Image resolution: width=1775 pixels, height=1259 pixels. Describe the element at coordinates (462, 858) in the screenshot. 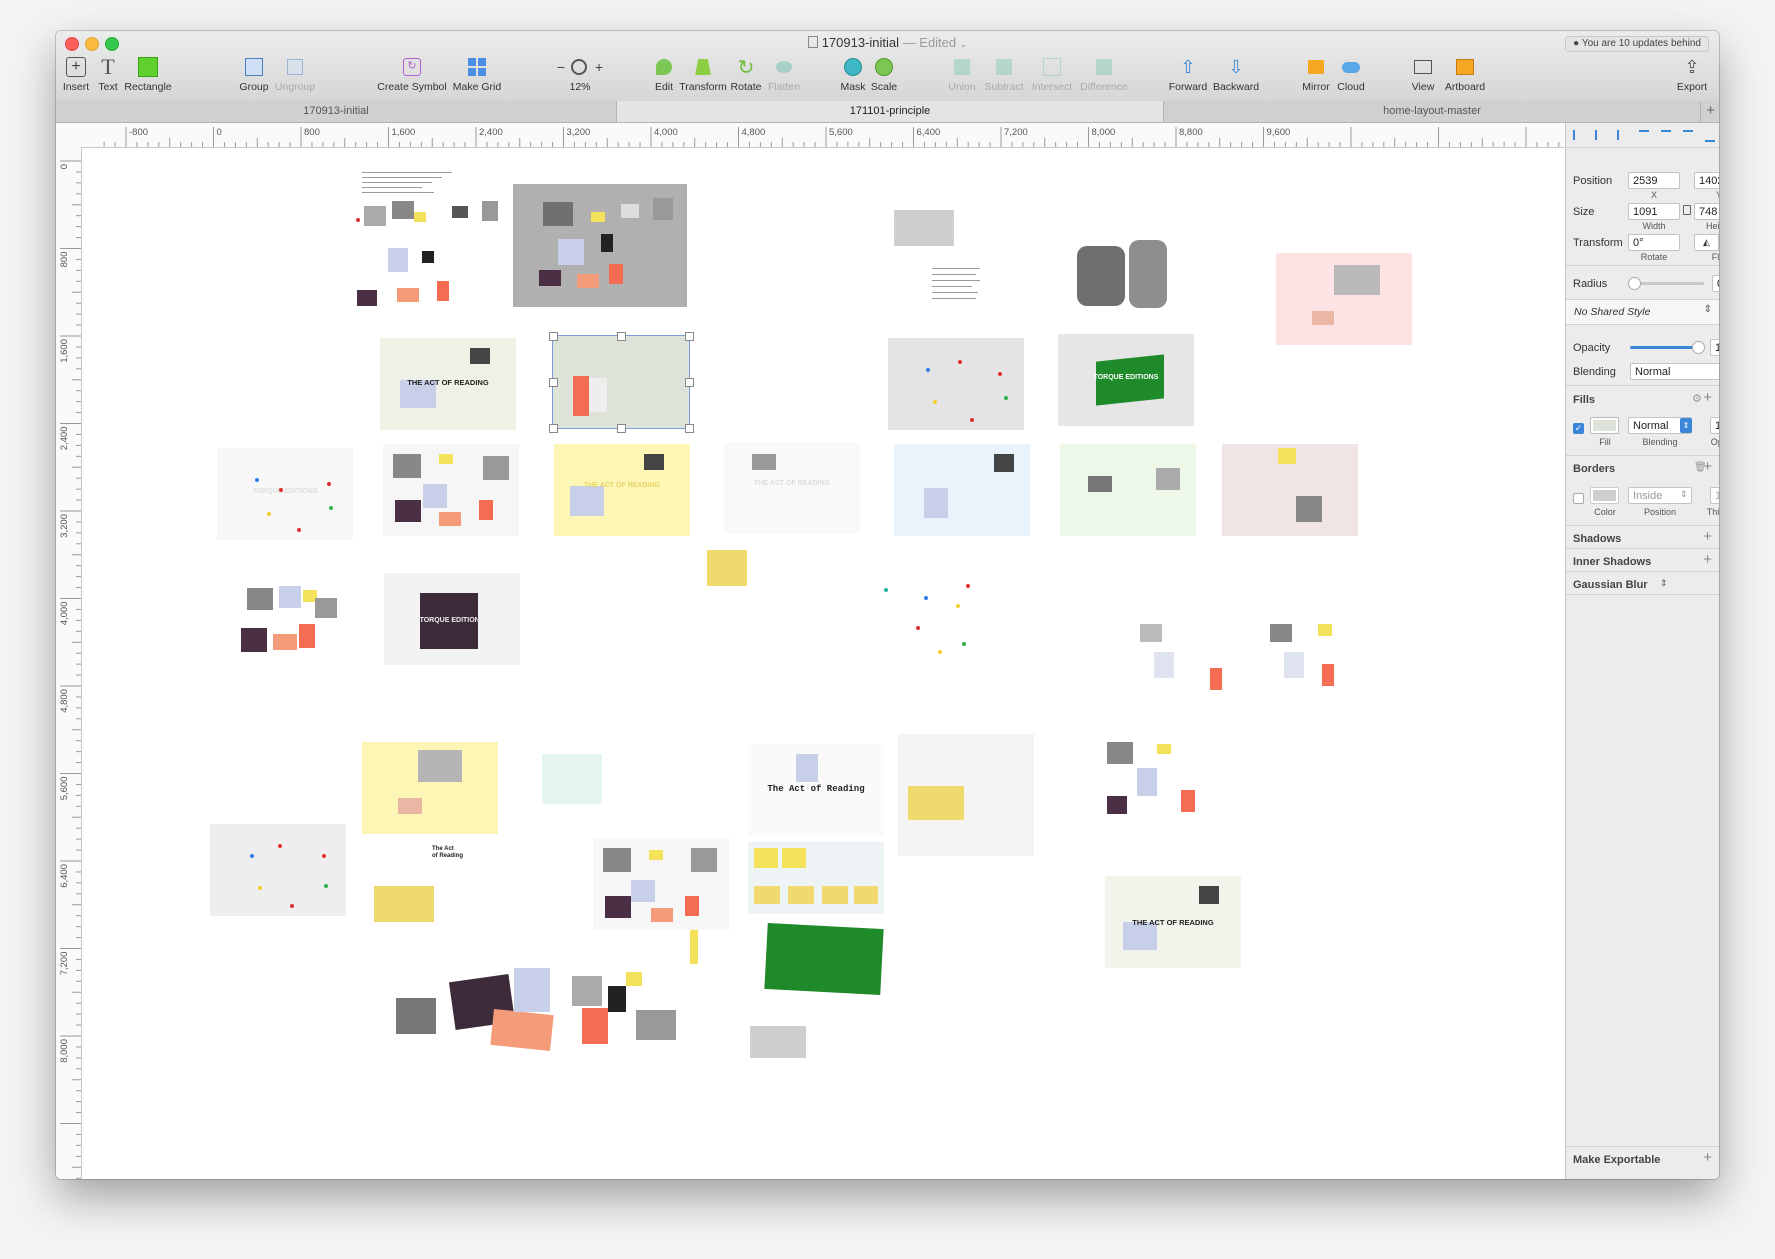

I see `artboard-act-small: The Act of Reading` at that location.